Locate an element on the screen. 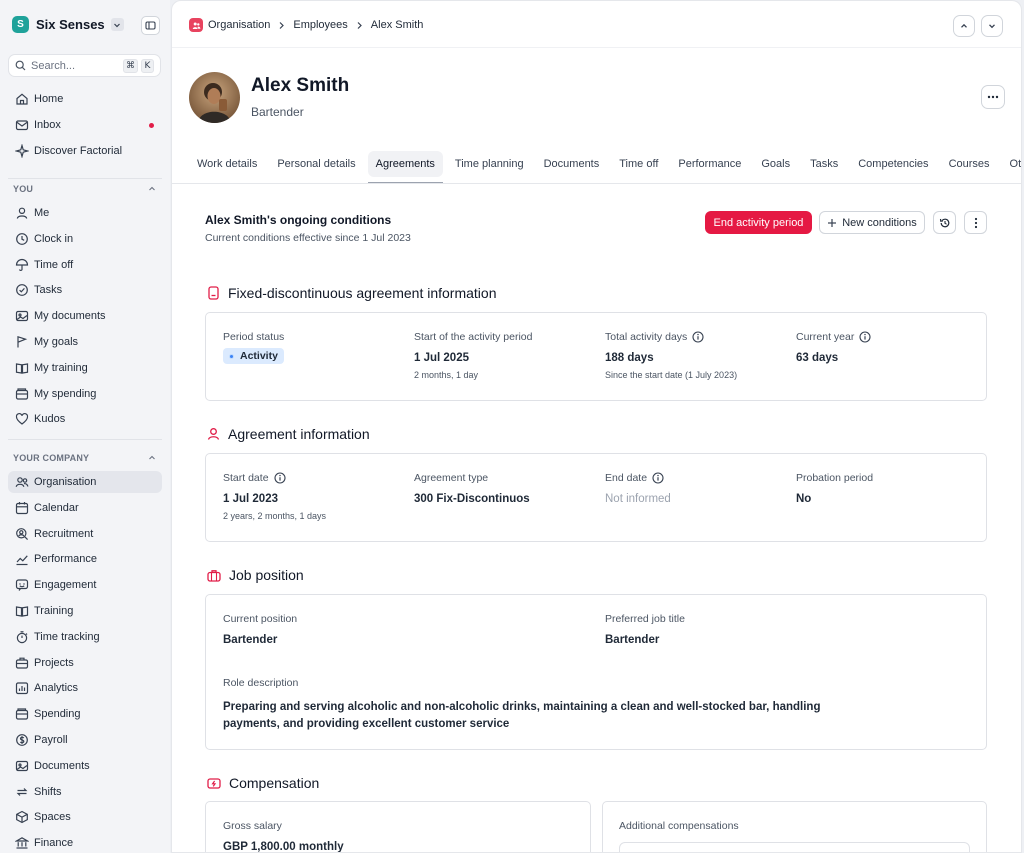 This screenshot has height=853, width=1024. tab-performance: Performance is located at coordinates (709, 164).